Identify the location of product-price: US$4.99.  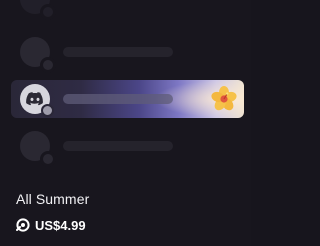
(51, 225).